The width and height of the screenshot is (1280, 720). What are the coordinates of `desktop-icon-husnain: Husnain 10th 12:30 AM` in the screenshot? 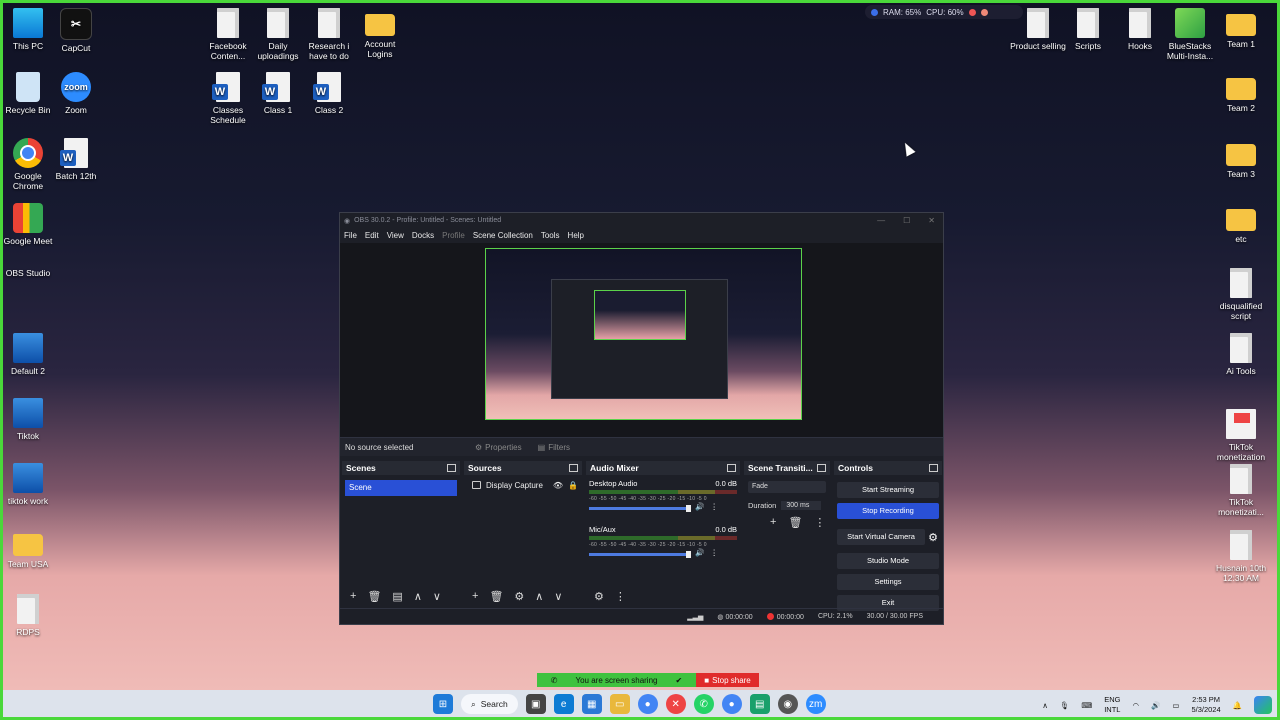 It's located at (1241, 556).